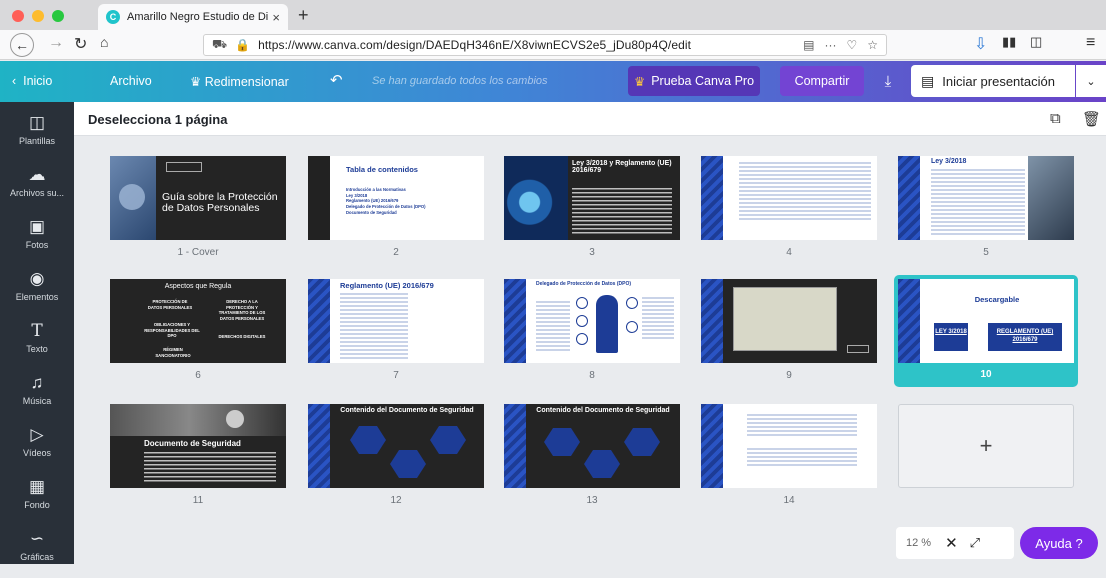 This screenshot has width=1106, height=578. I want to click on music-icon: ♫, so click(37, 382).